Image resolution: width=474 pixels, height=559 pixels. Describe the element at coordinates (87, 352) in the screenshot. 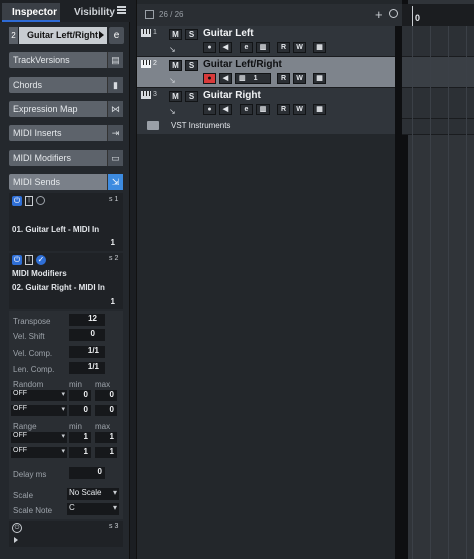

I see `vel-comp-value: 1/1` at that location.